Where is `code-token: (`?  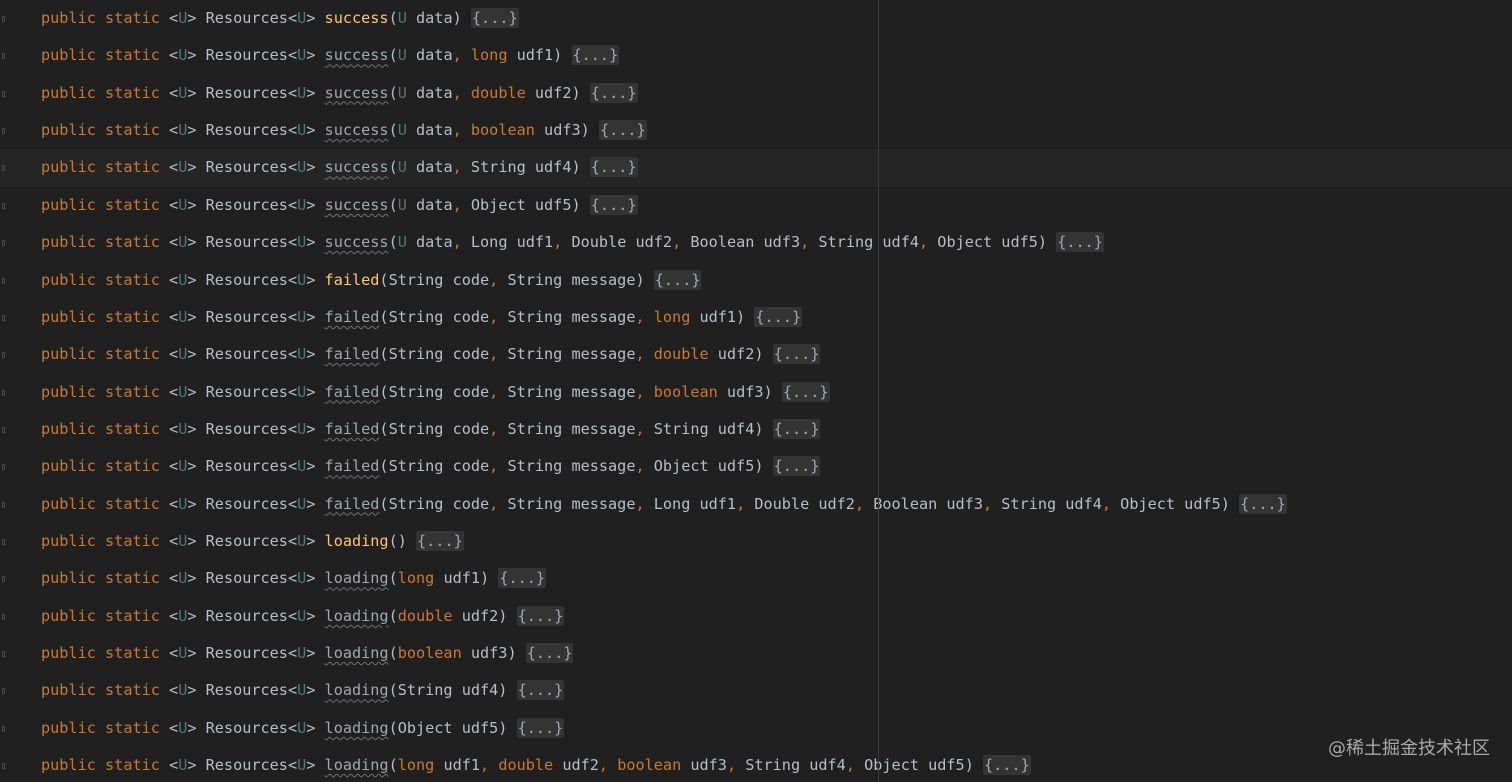
code-token: ( is located at coordinates (393, 765).